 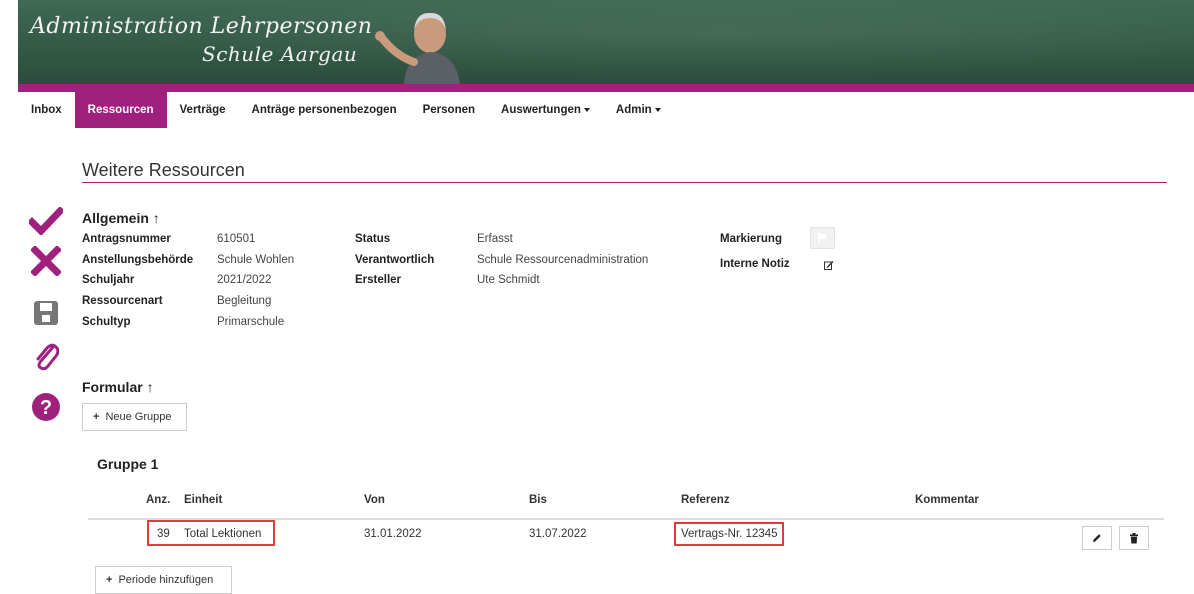 I want to click on app-title-line2: Schule Aargau, so click(x=280, y=54).